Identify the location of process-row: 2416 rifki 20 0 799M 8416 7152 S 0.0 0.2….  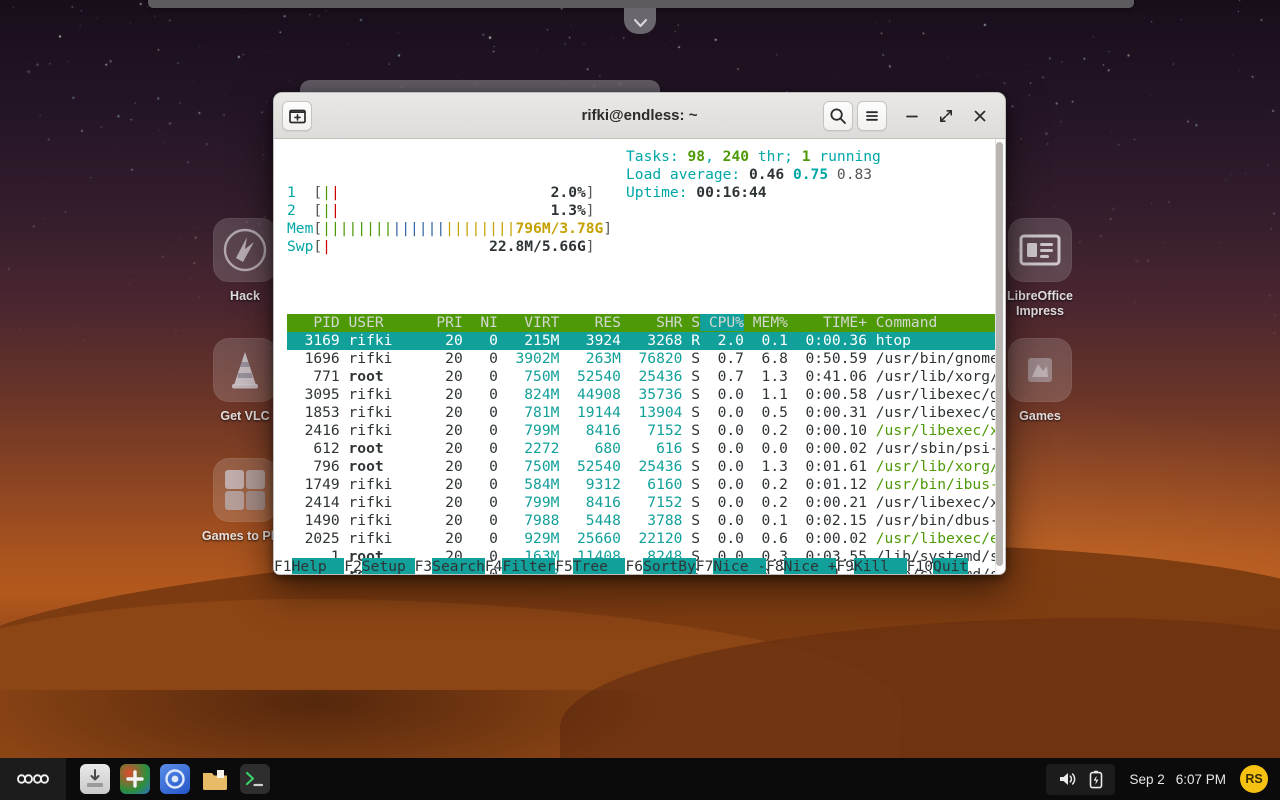
(646, 431).